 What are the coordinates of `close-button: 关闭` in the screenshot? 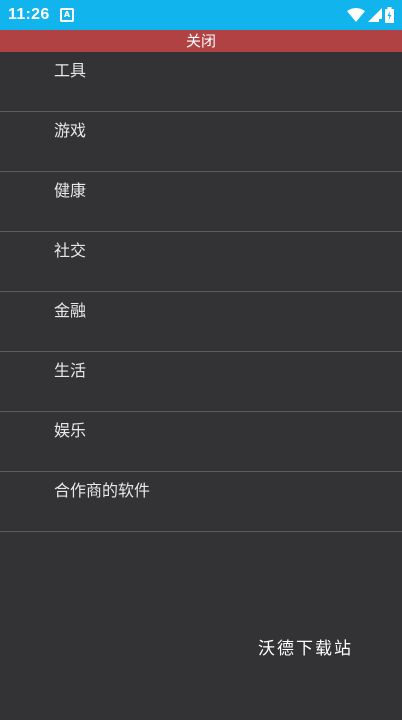 It's located at (201, 41).